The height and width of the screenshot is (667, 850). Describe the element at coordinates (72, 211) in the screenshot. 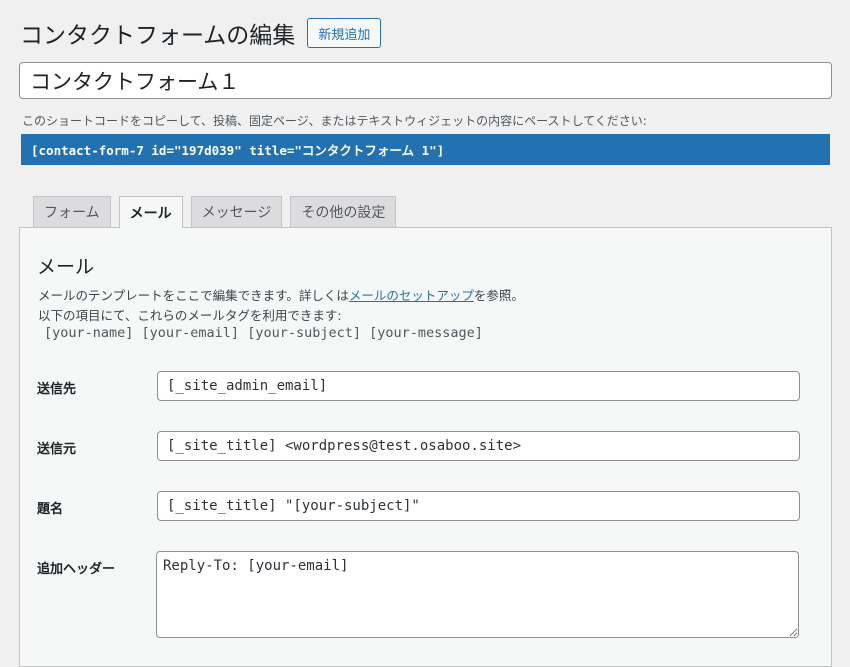

I see `tab-form: フォーム` at that location.